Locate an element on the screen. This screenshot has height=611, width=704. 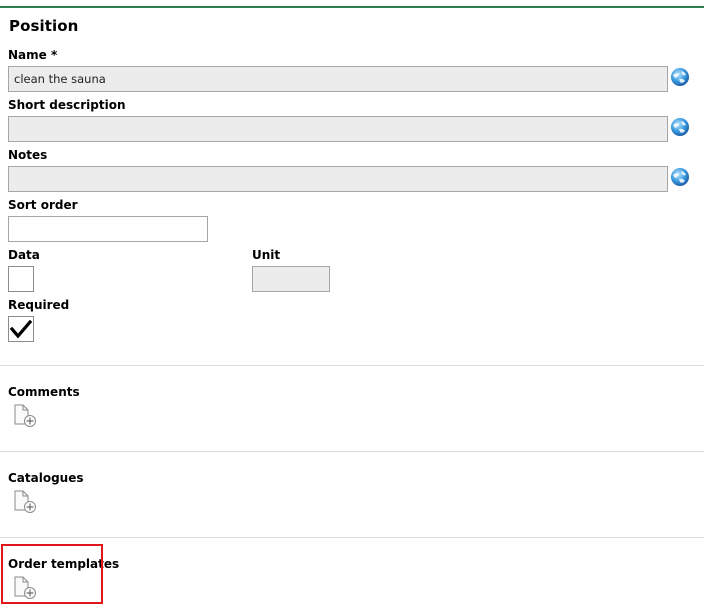
unit-input is located at coordinates (291, 279).